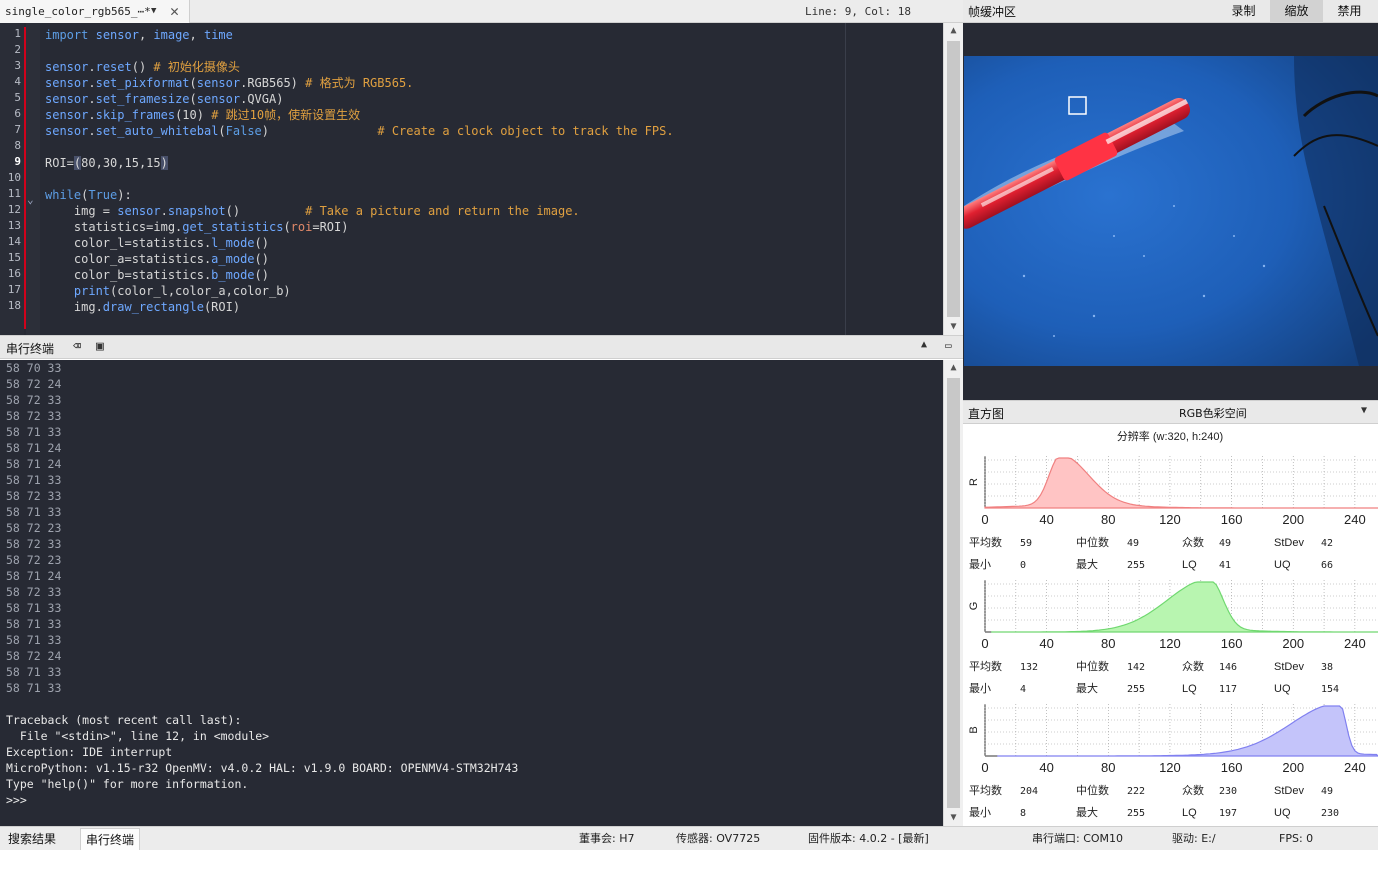  What do you see at coordinates (110, 839) in the screenshot?
I see `tab-serial-terminal: 串行终端` at bounding box center [110, 839].